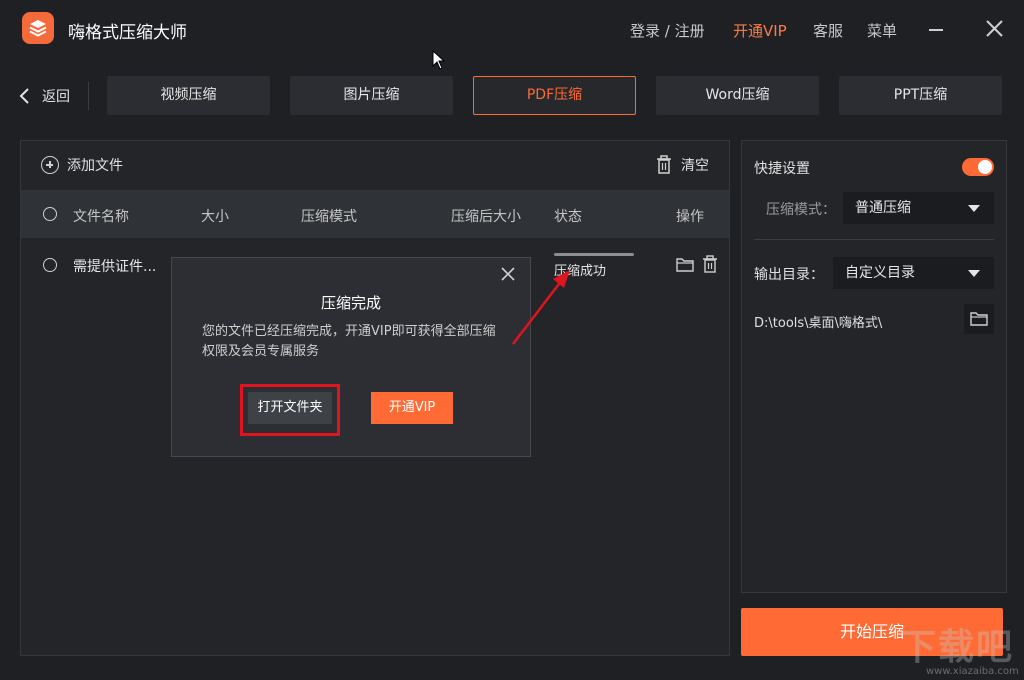 This screenshot has width=1024, height=680. Describe the element at coordinates (690, 217) in the screenshot. I see `column-header-actions: 操作` at that location.